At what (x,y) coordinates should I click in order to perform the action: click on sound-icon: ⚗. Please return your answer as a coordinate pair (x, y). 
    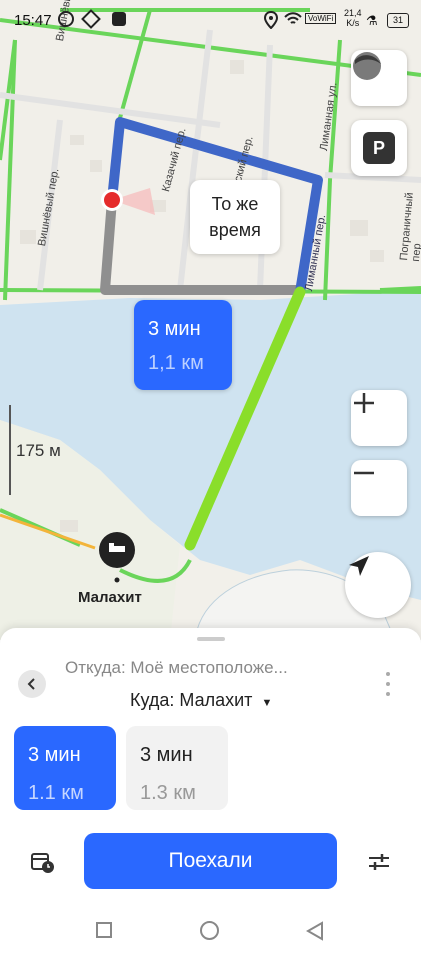
    Looking at the image, I should click on (372, 20).